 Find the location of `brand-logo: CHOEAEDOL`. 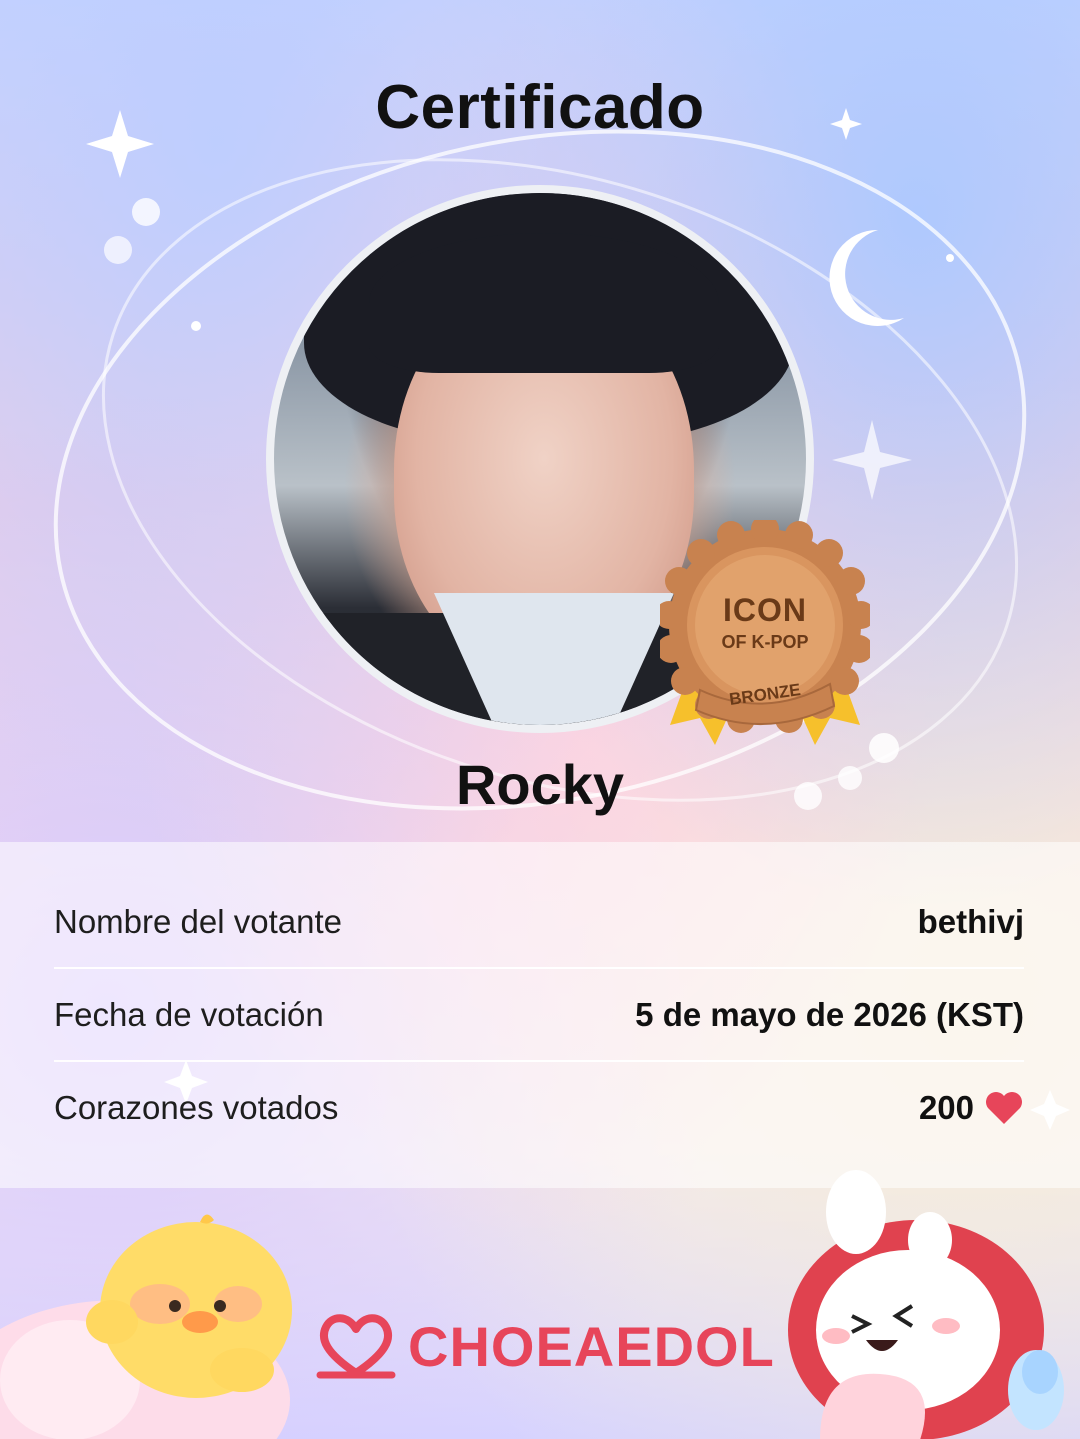

brand-logo: CHOEAEDOL is located at coordinates (545, 1346).